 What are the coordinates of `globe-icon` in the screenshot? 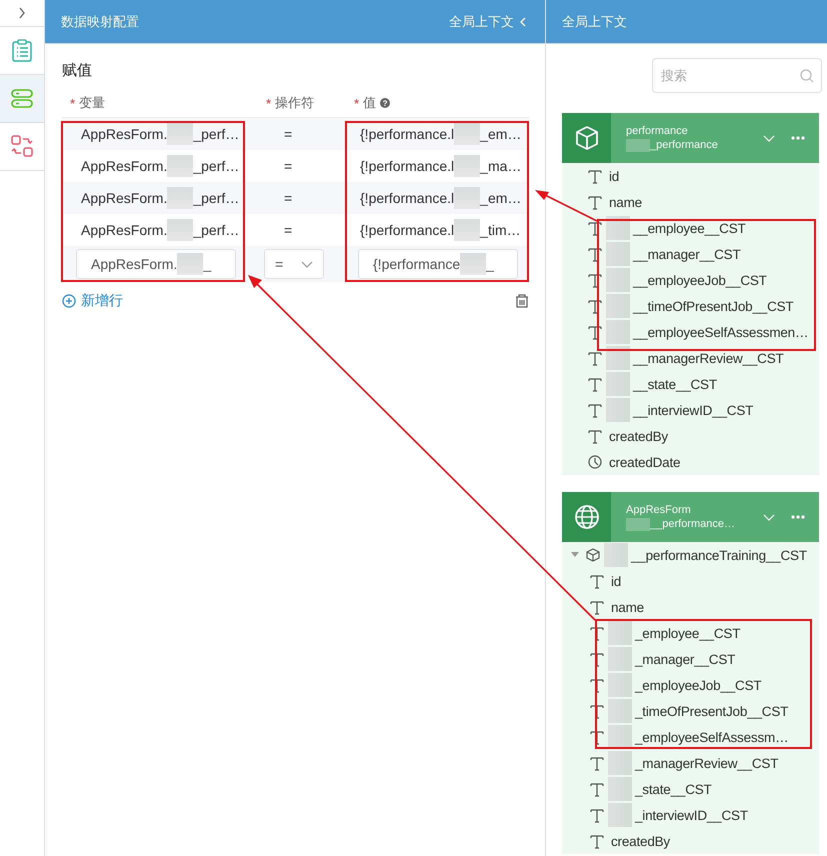 It's located at (587, 517).